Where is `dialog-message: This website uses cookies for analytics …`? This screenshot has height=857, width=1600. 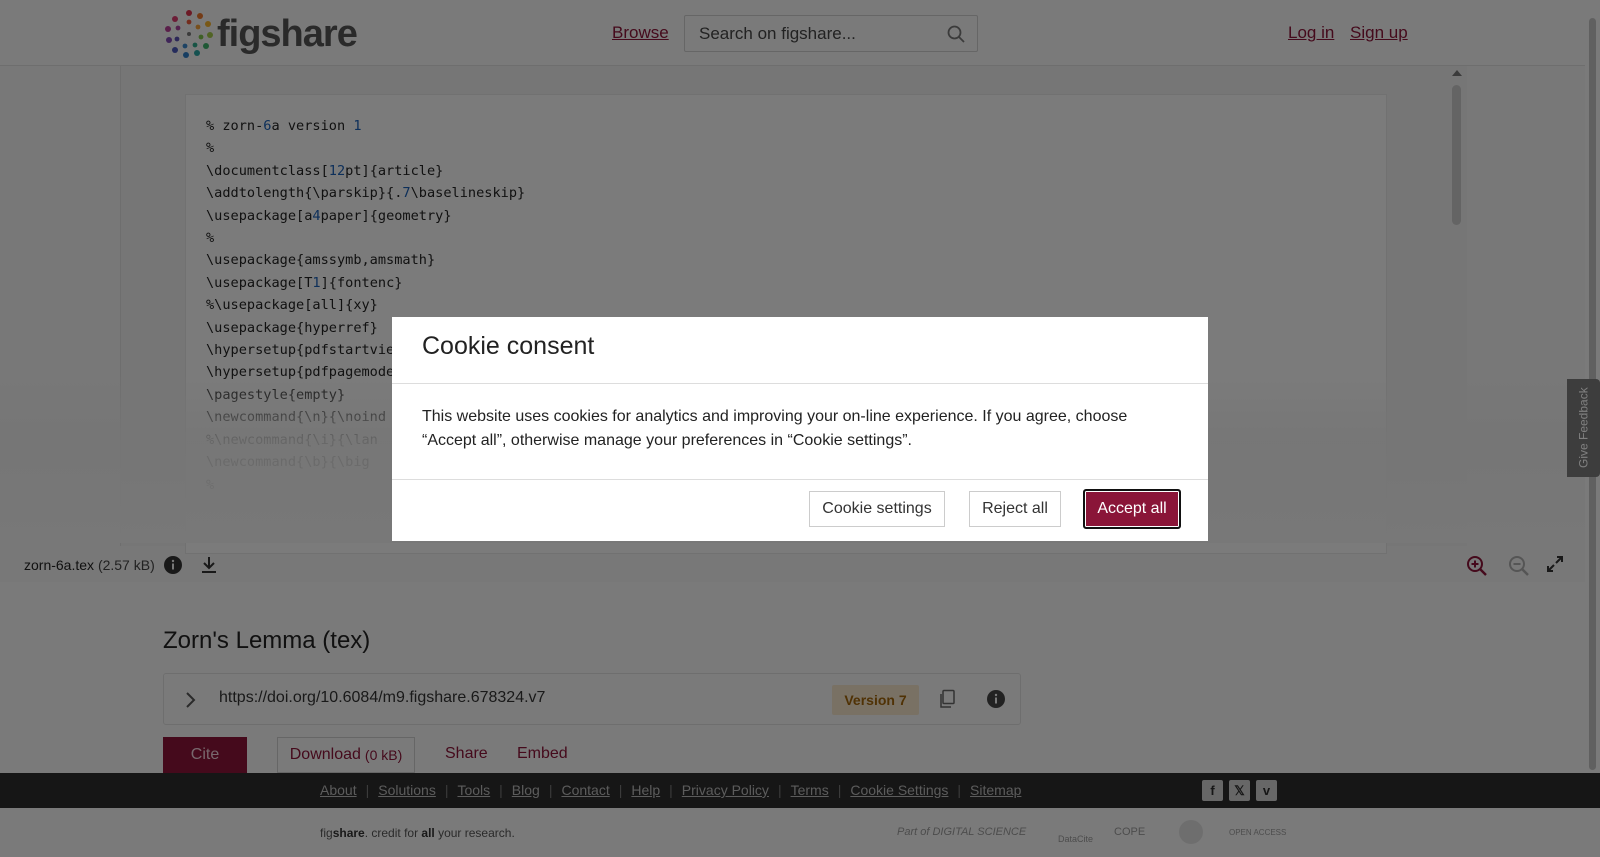
dialog-message: This website uses cookies for analytics … is located at coordinates (800, 432).